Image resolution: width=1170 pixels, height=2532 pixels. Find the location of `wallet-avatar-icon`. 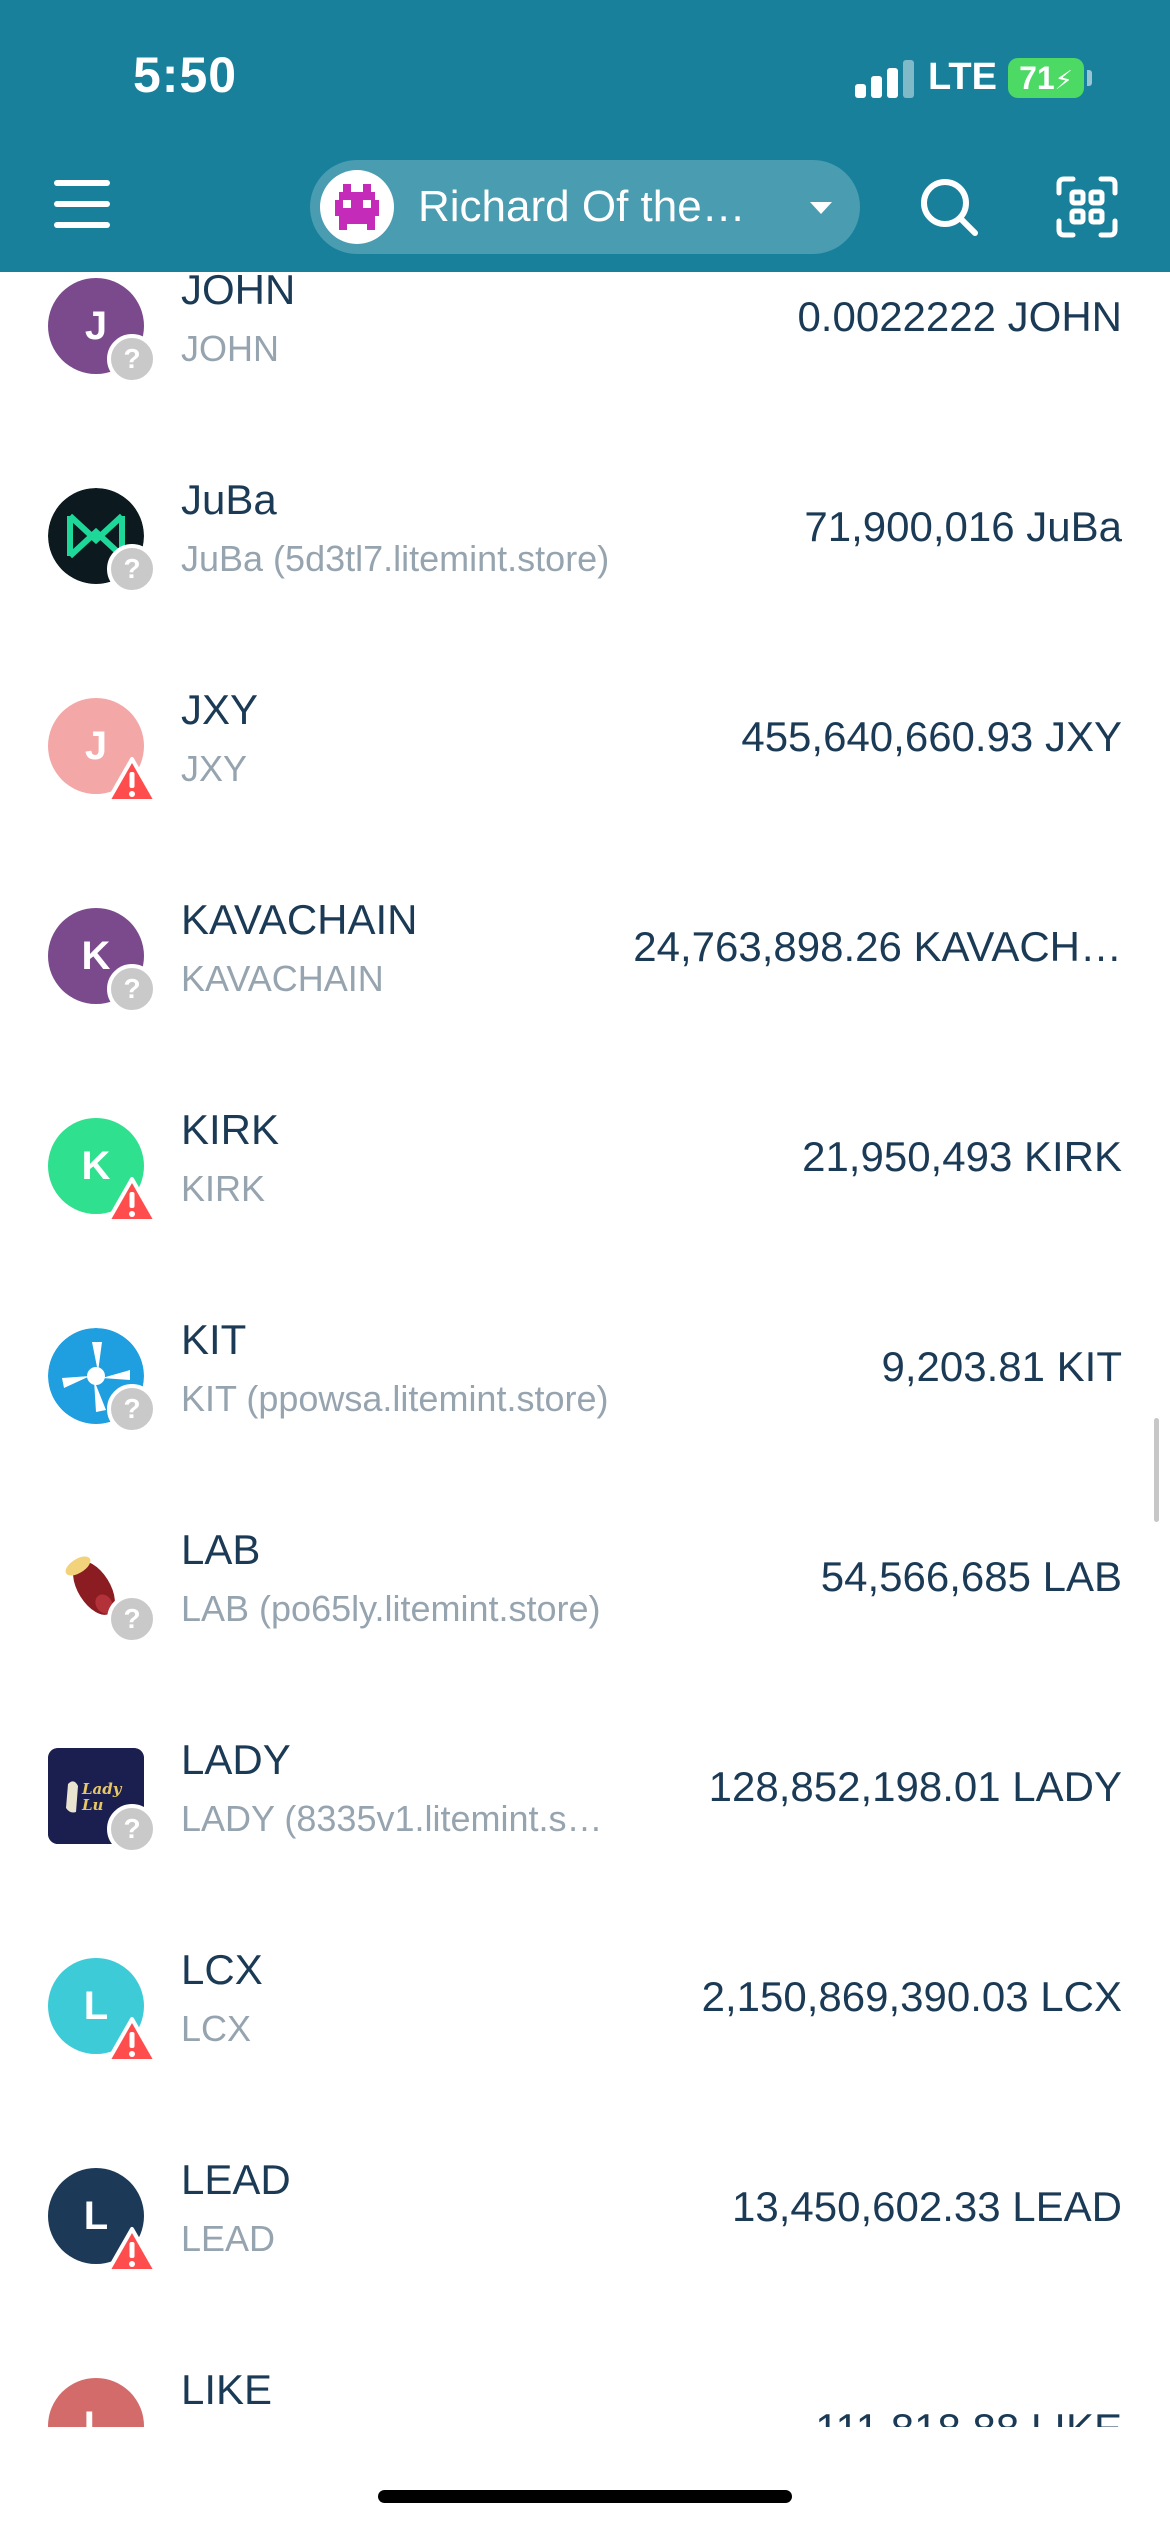

wallet-avatar-icon is located at coordinates (357, 207).